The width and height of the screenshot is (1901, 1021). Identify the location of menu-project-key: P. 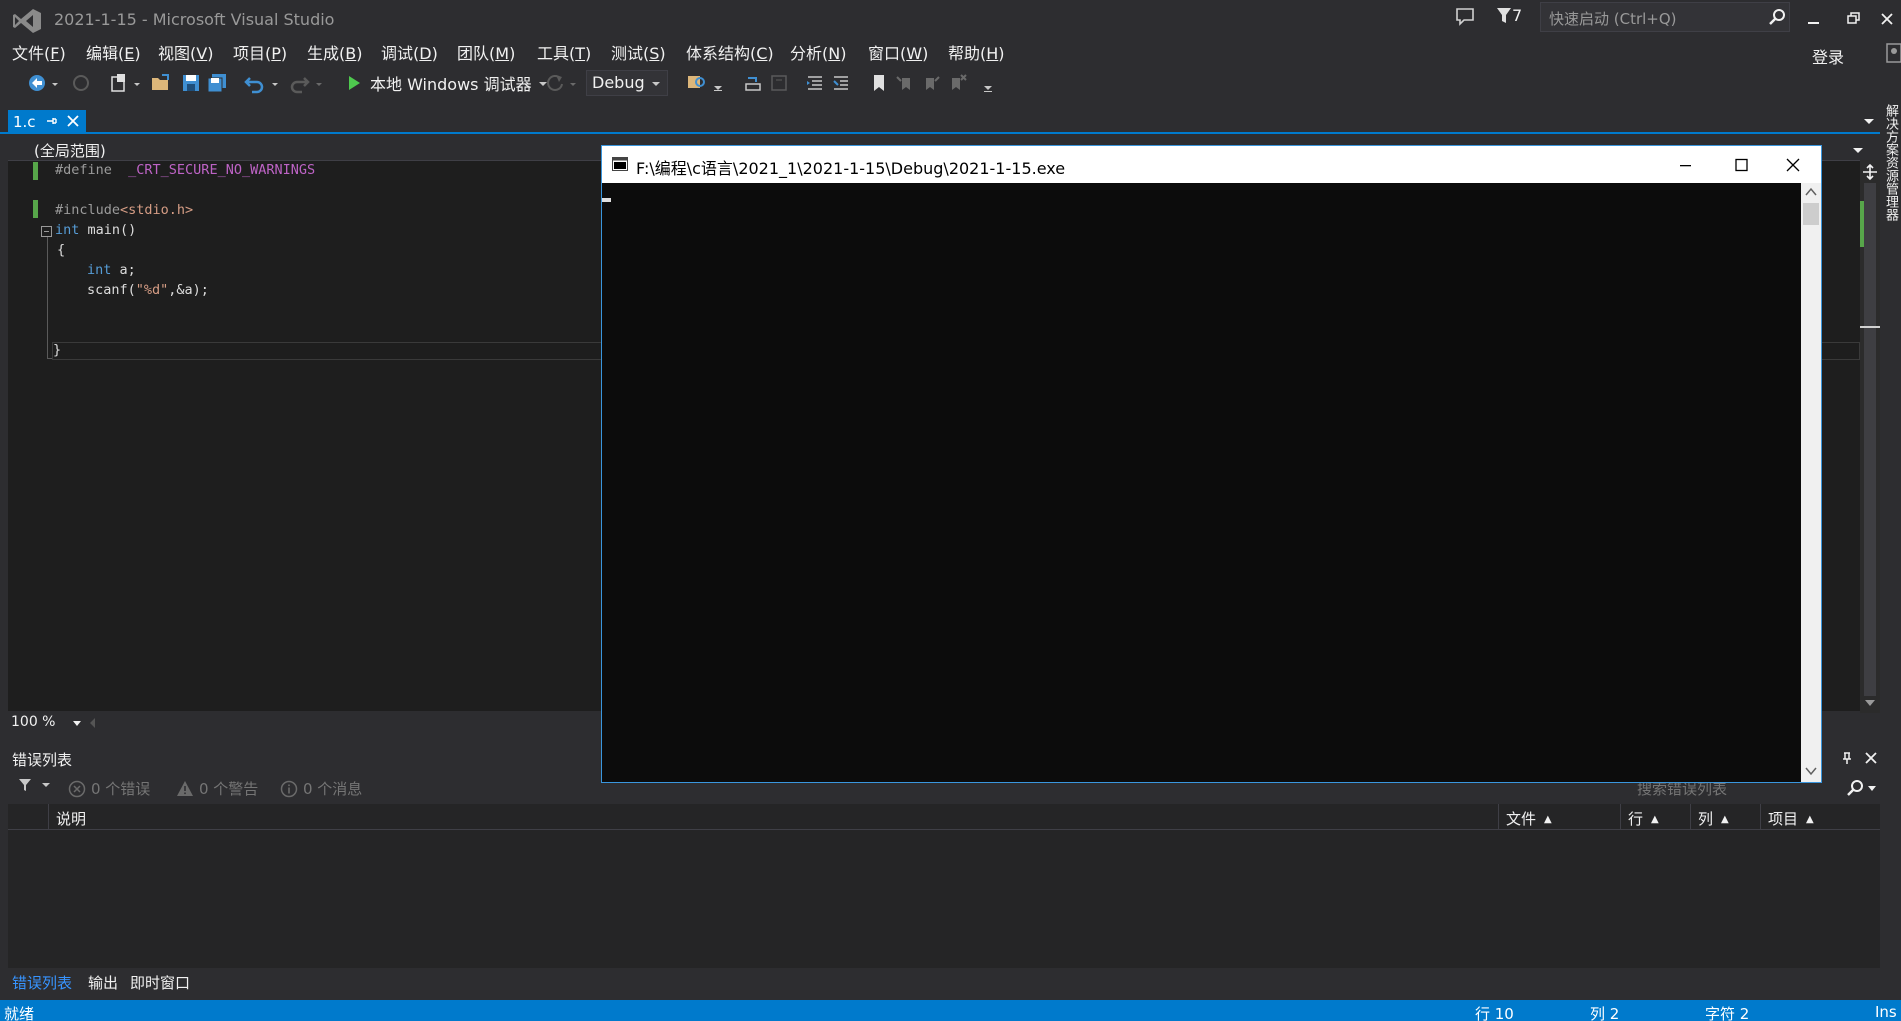
(276, 53).